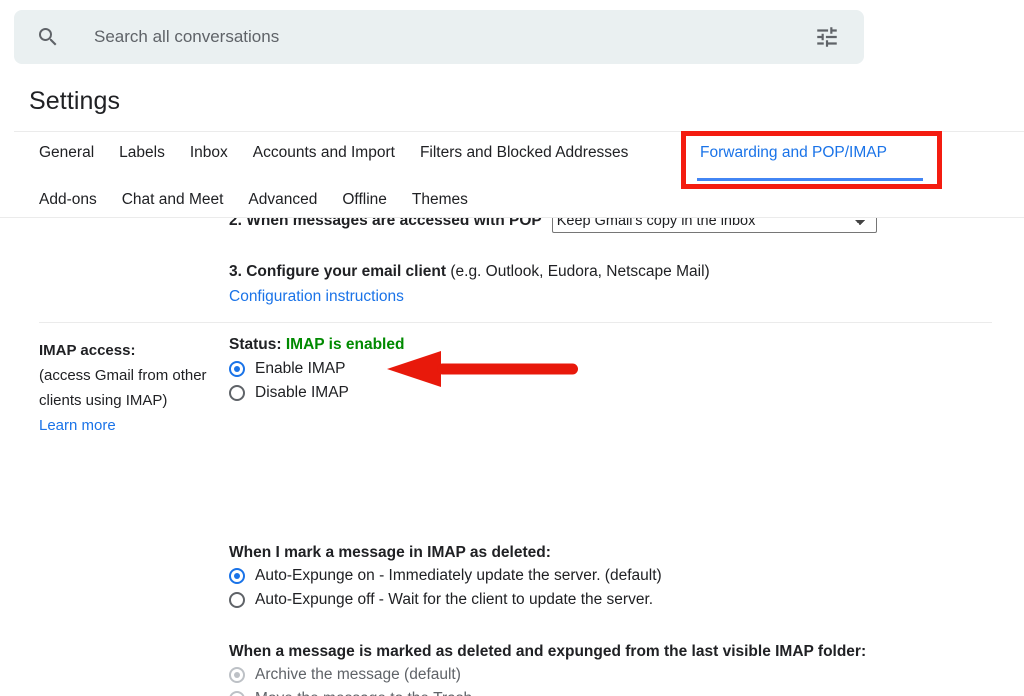  I want to click on radio-enable-imap, so click(237, 369).